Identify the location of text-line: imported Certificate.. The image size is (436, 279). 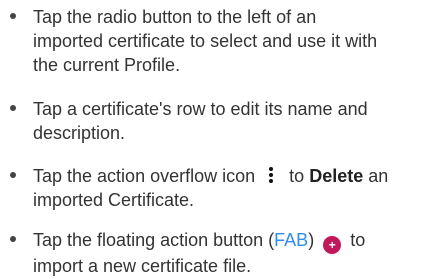
(114, 200).